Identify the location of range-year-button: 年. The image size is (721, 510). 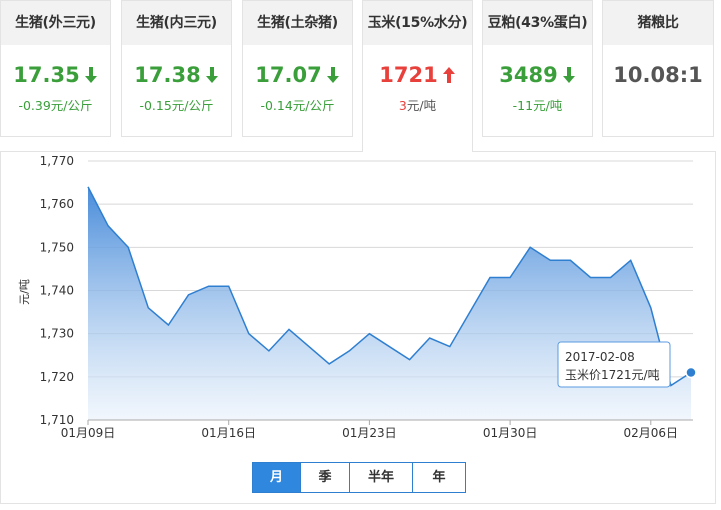
(439, 477).